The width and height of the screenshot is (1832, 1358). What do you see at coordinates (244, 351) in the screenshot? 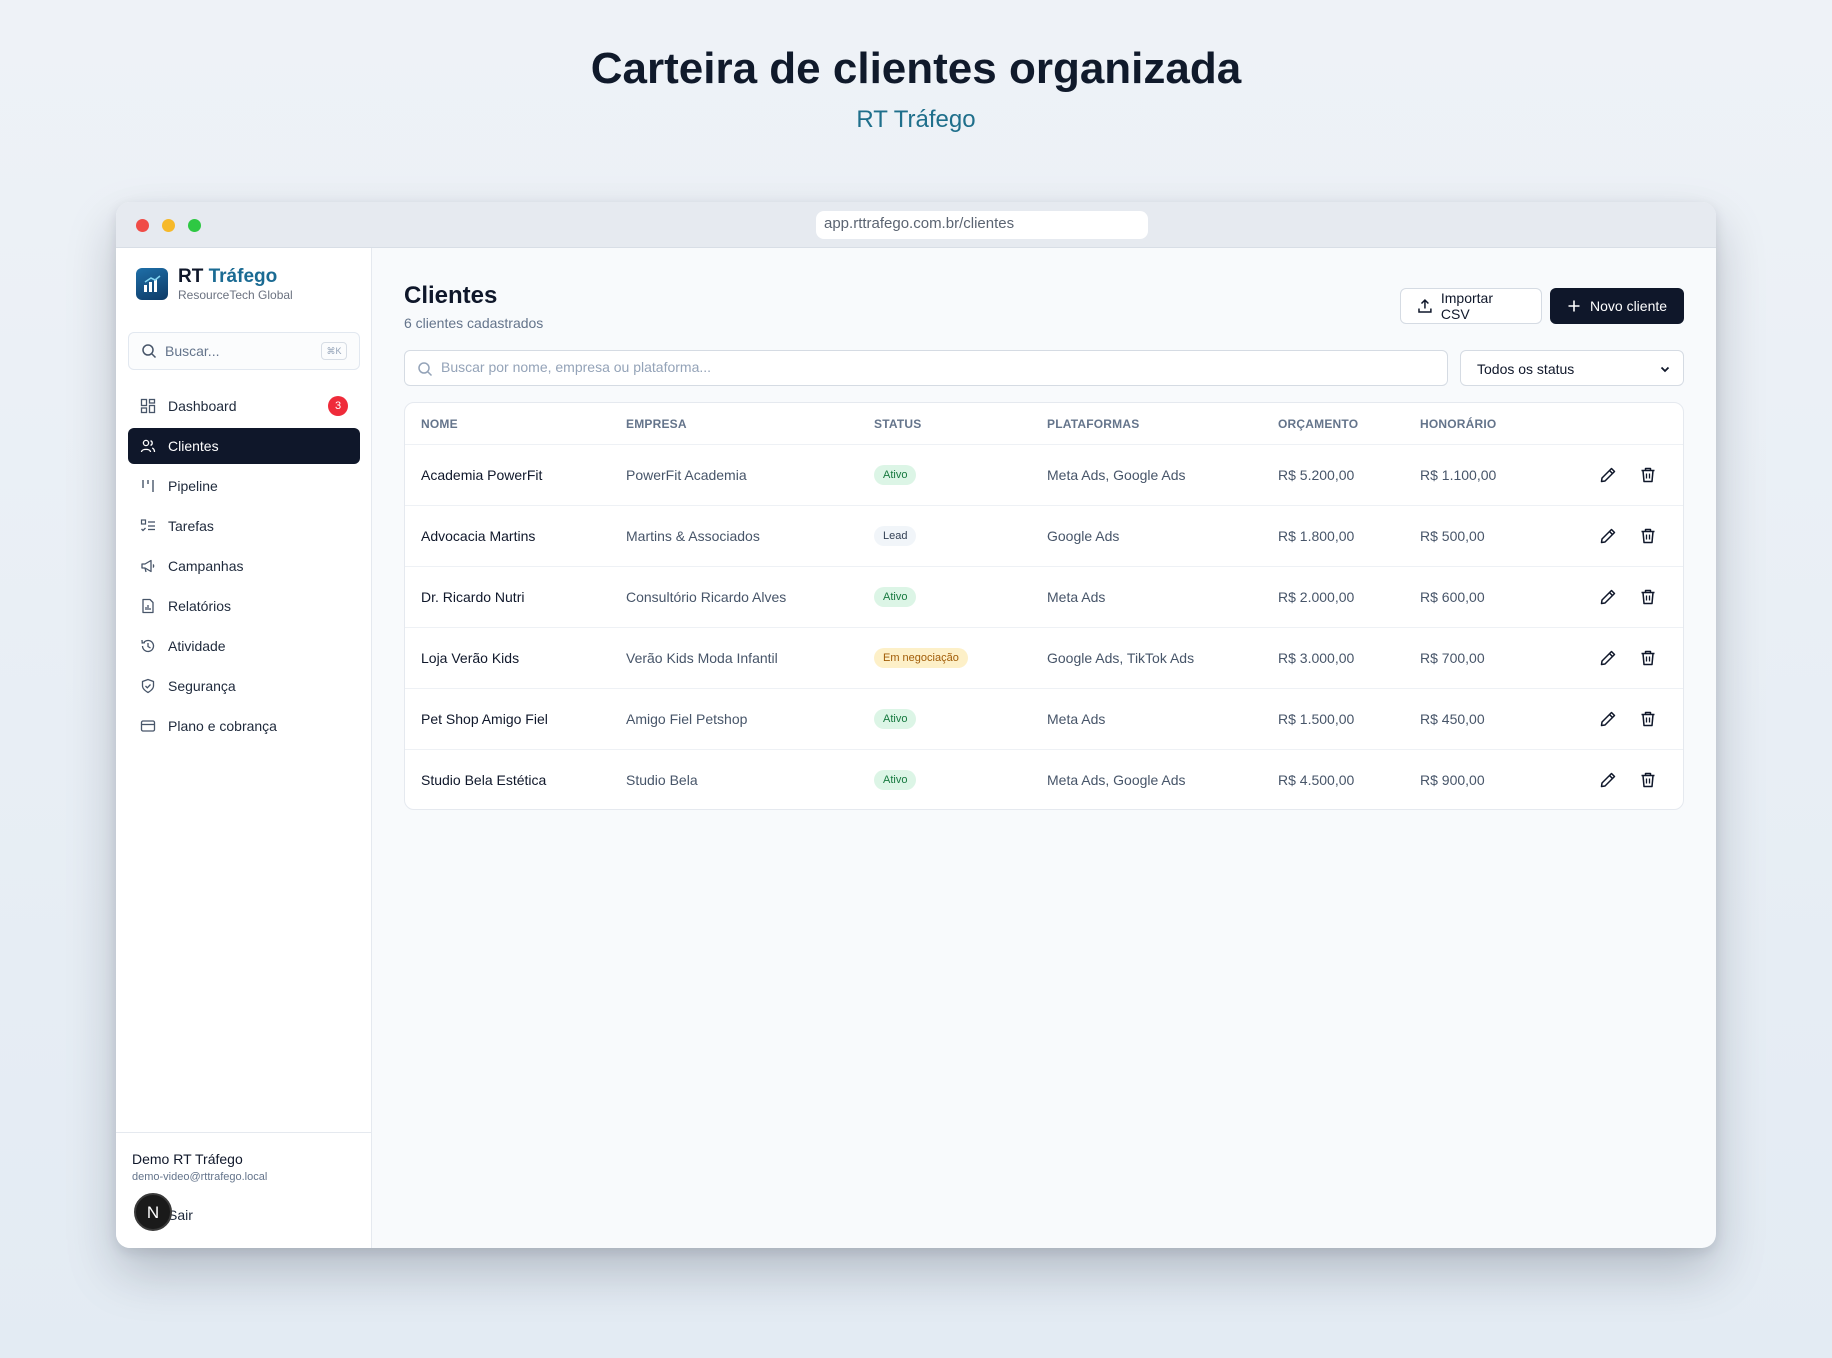
I see `sidebar-search: Buscar... ⌘K` at bounding box center [244, 351].